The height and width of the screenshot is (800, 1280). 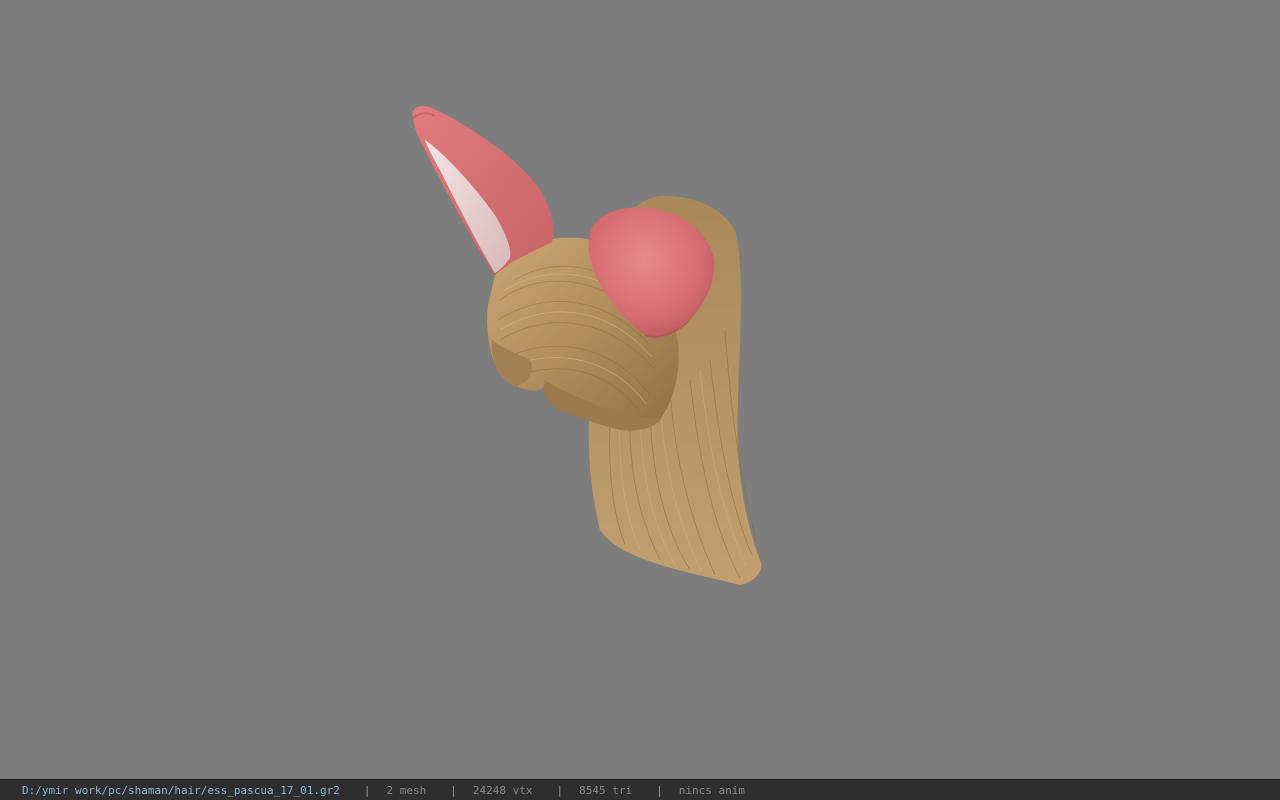 What do you see at coordinates (711, 790) in the screenshot?
I see `animation-status-label: nincs anim` at bounding box center [711, 790].